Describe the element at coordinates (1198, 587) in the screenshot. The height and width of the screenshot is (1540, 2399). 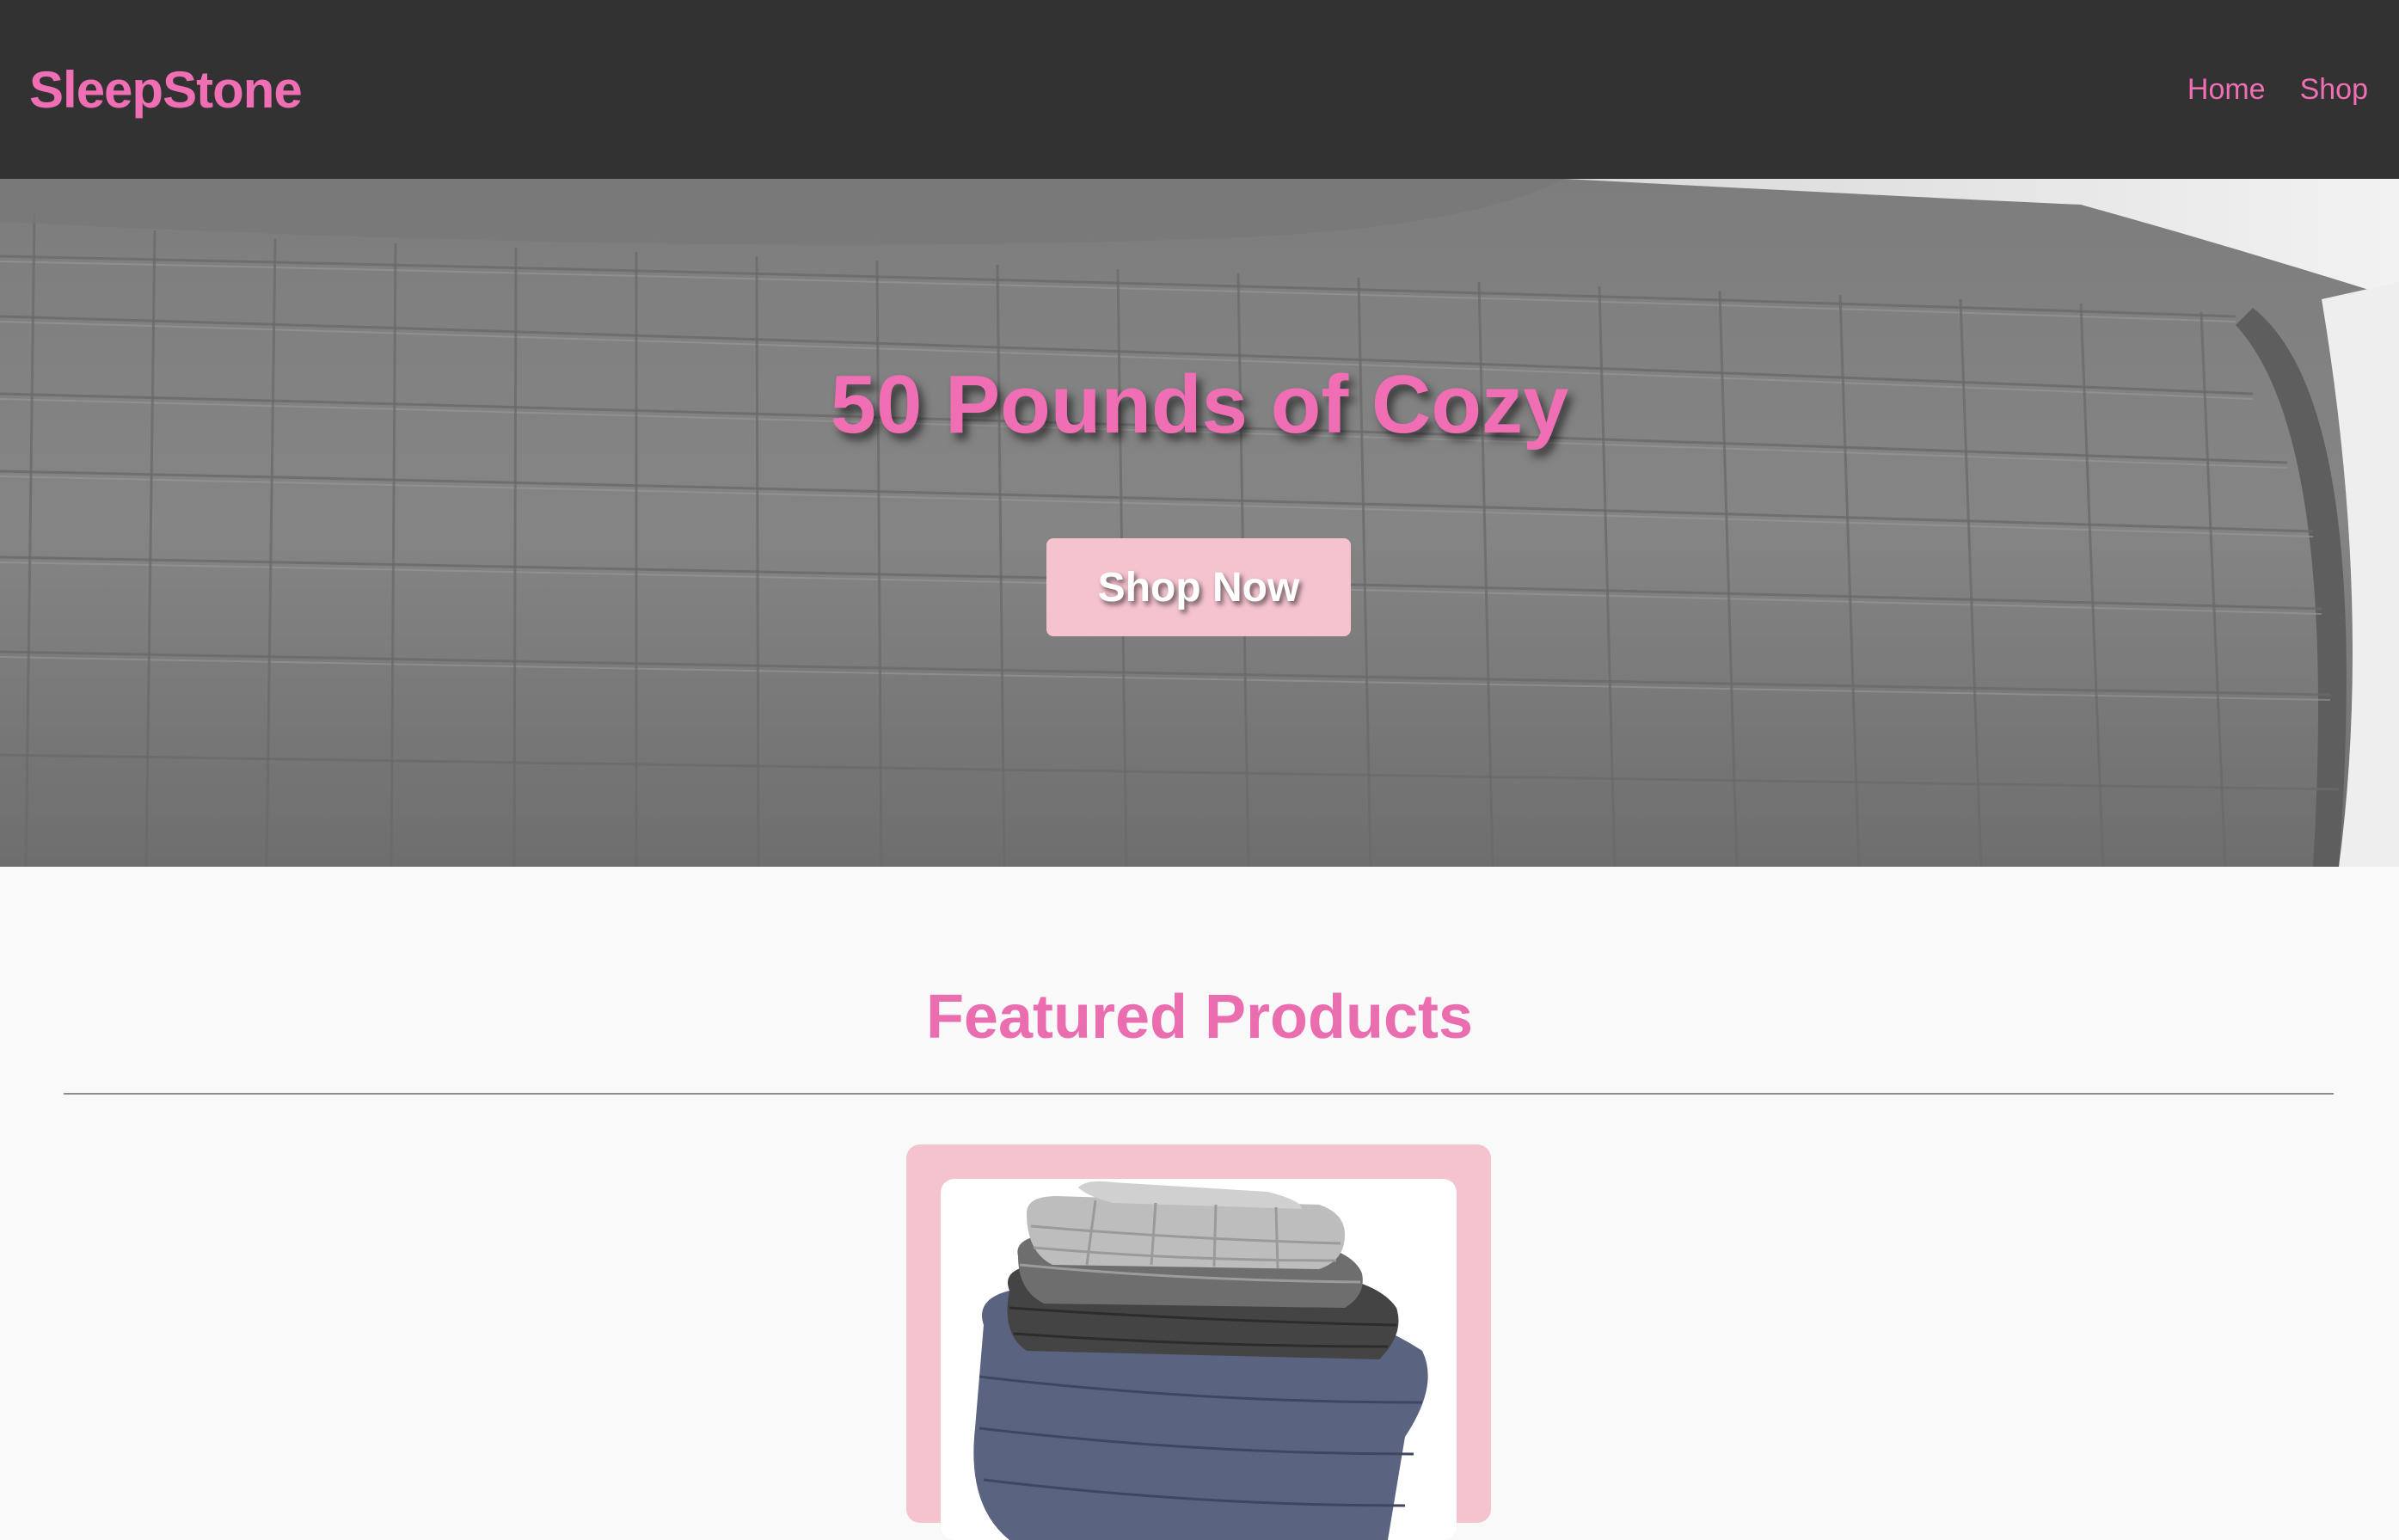
I see `shop-now-button: Shop Now` at that location.